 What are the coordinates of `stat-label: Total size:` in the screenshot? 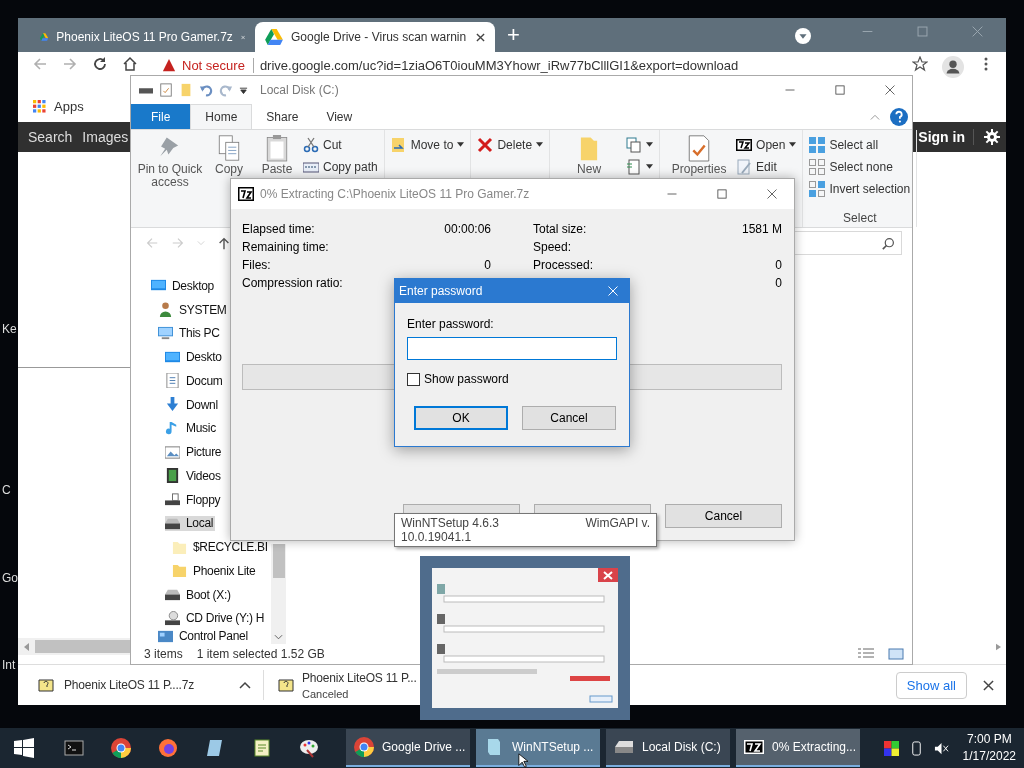 It's located at (560, 229).